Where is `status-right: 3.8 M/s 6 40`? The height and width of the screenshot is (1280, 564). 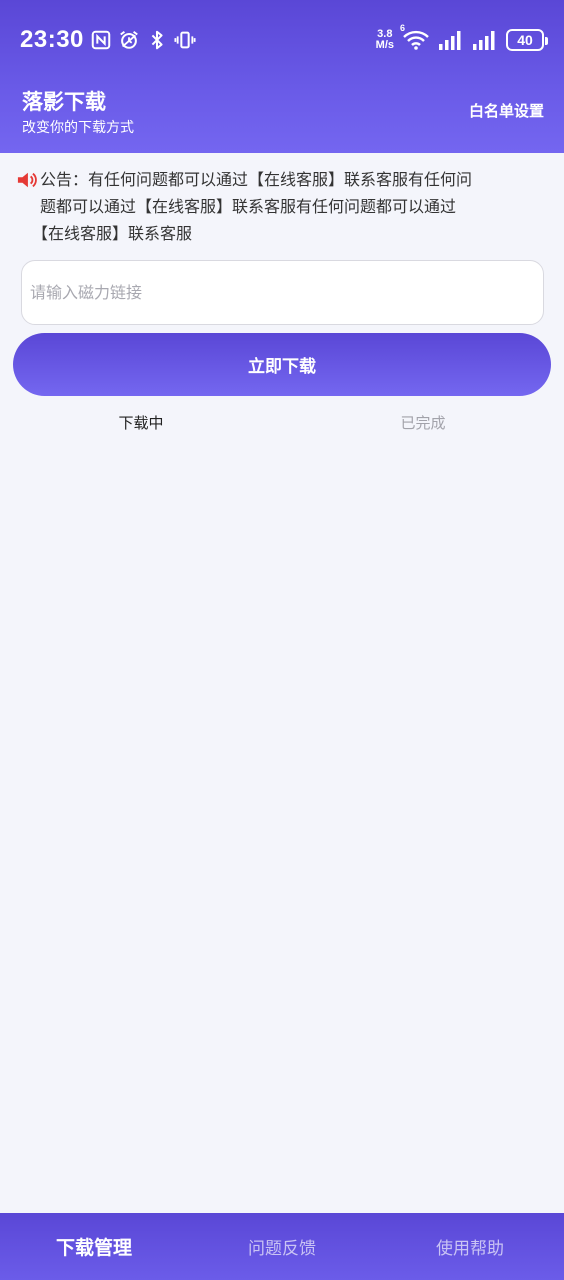
status-right: 3.8 M/s 6 40 is located at coordinates (462, 37).